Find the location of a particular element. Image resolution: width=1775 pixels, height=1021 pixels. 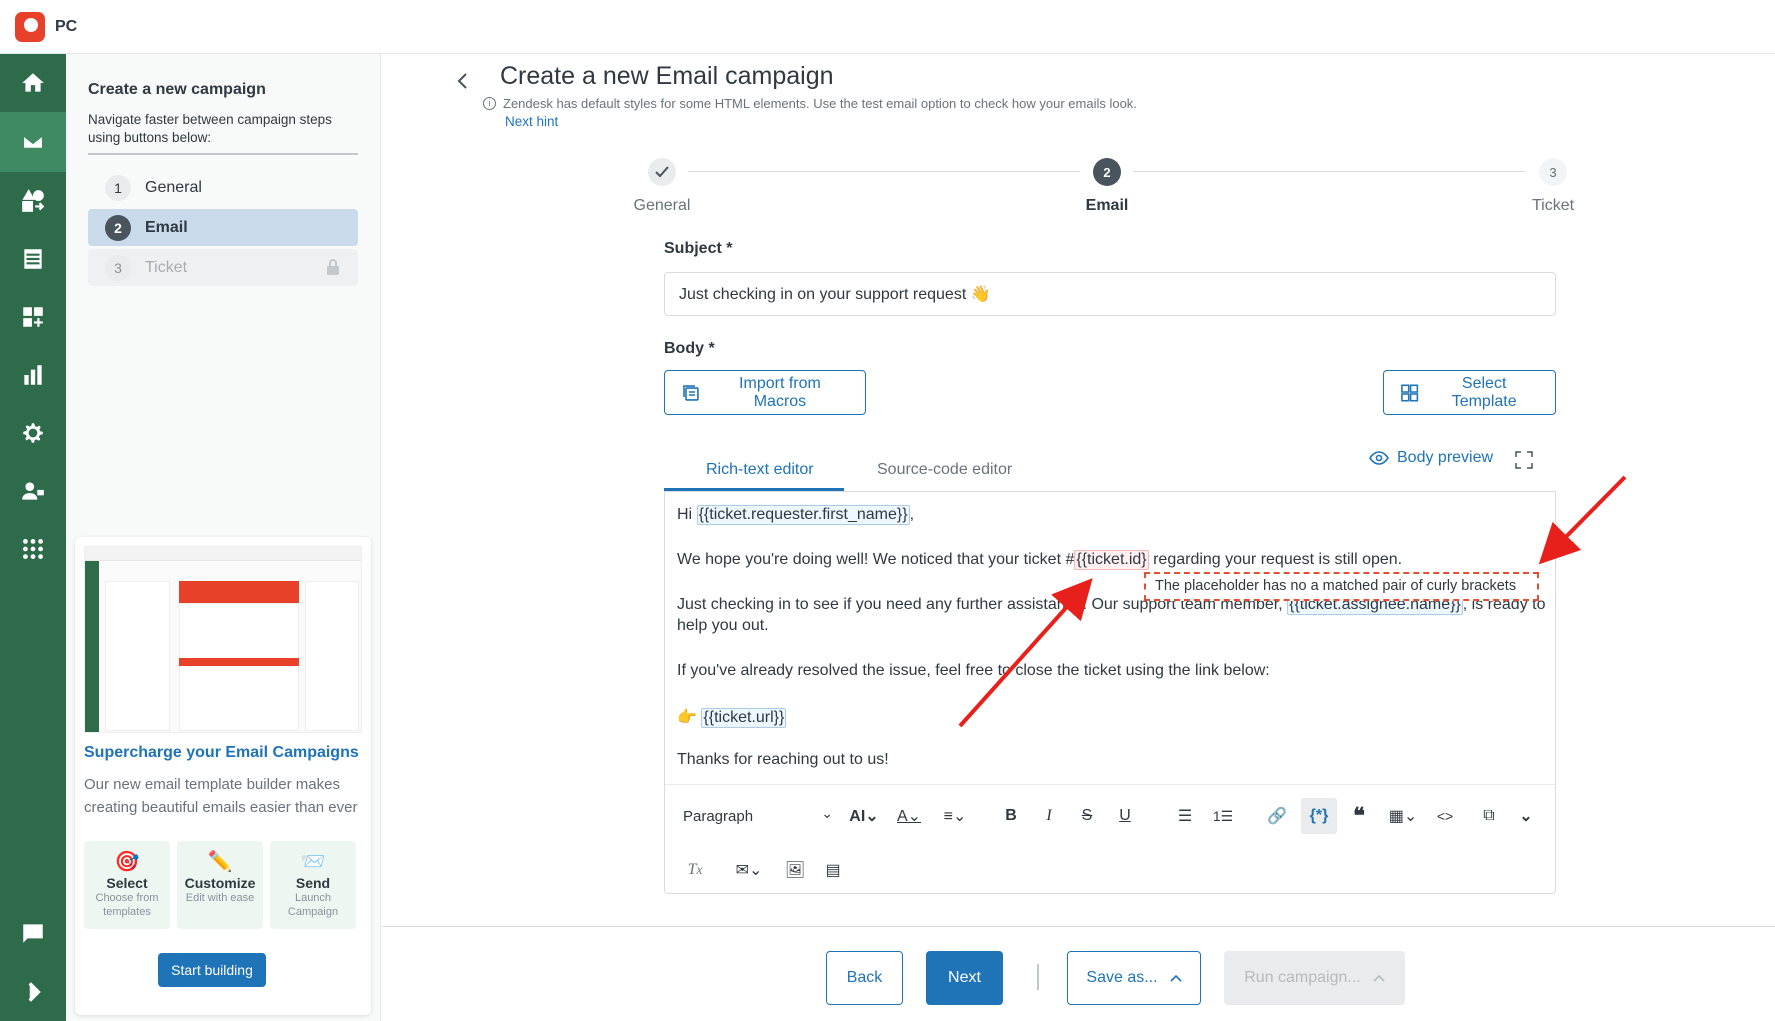

footer-divider is located at coordinates (1078, 926).